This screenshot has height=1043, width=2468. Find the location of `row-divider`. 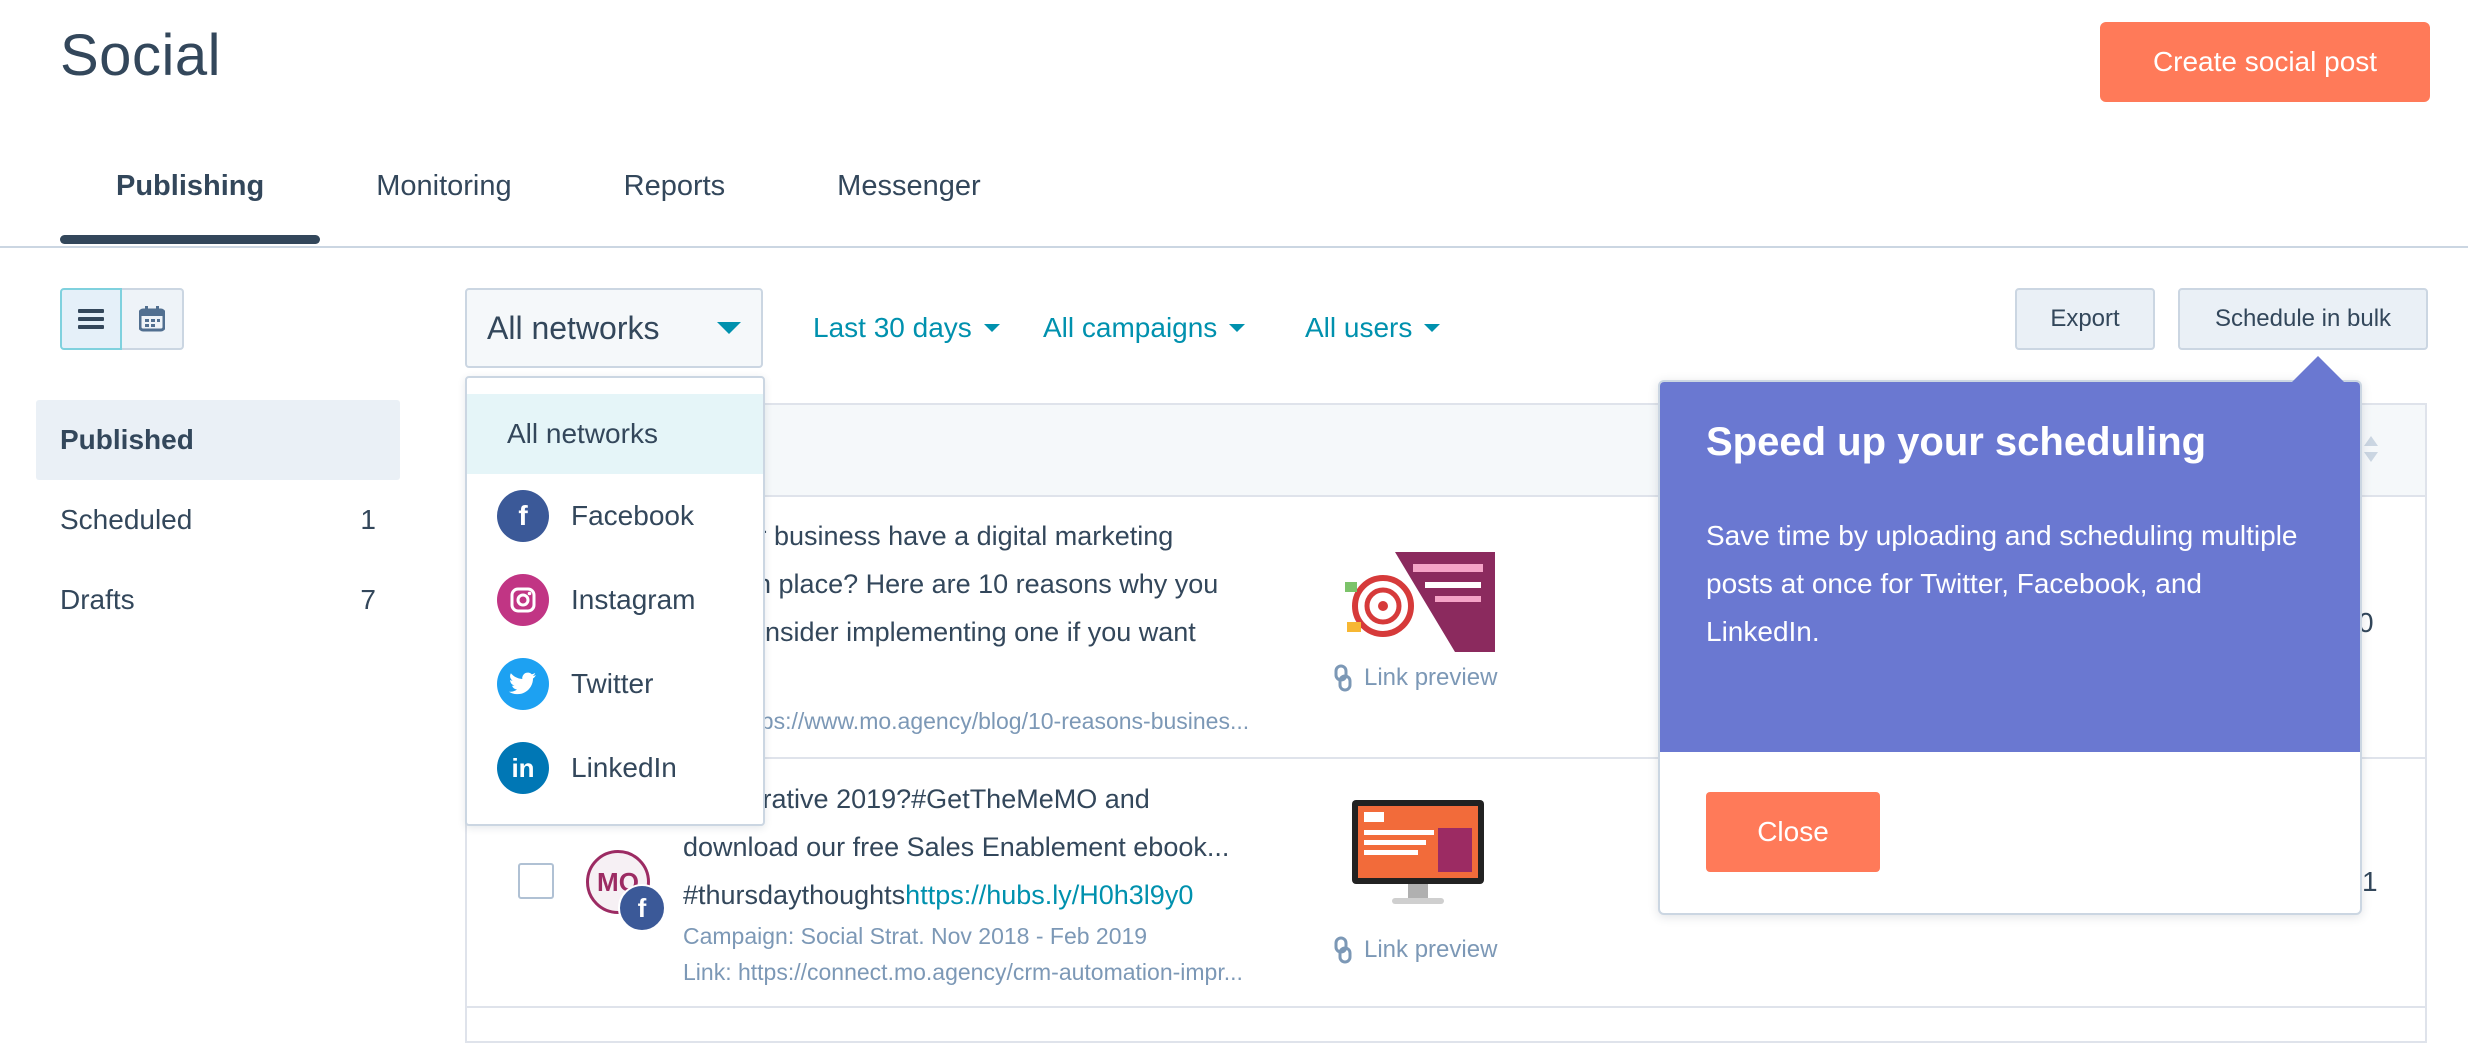

row-divider is located at coordinates (1446, 1007).